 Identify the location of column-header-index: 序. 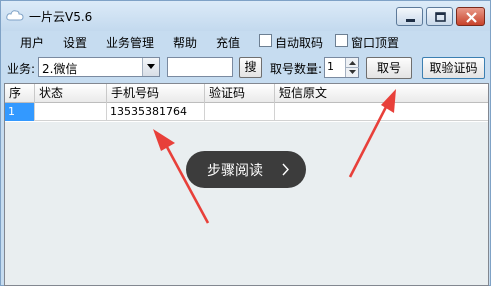
(20, 93).